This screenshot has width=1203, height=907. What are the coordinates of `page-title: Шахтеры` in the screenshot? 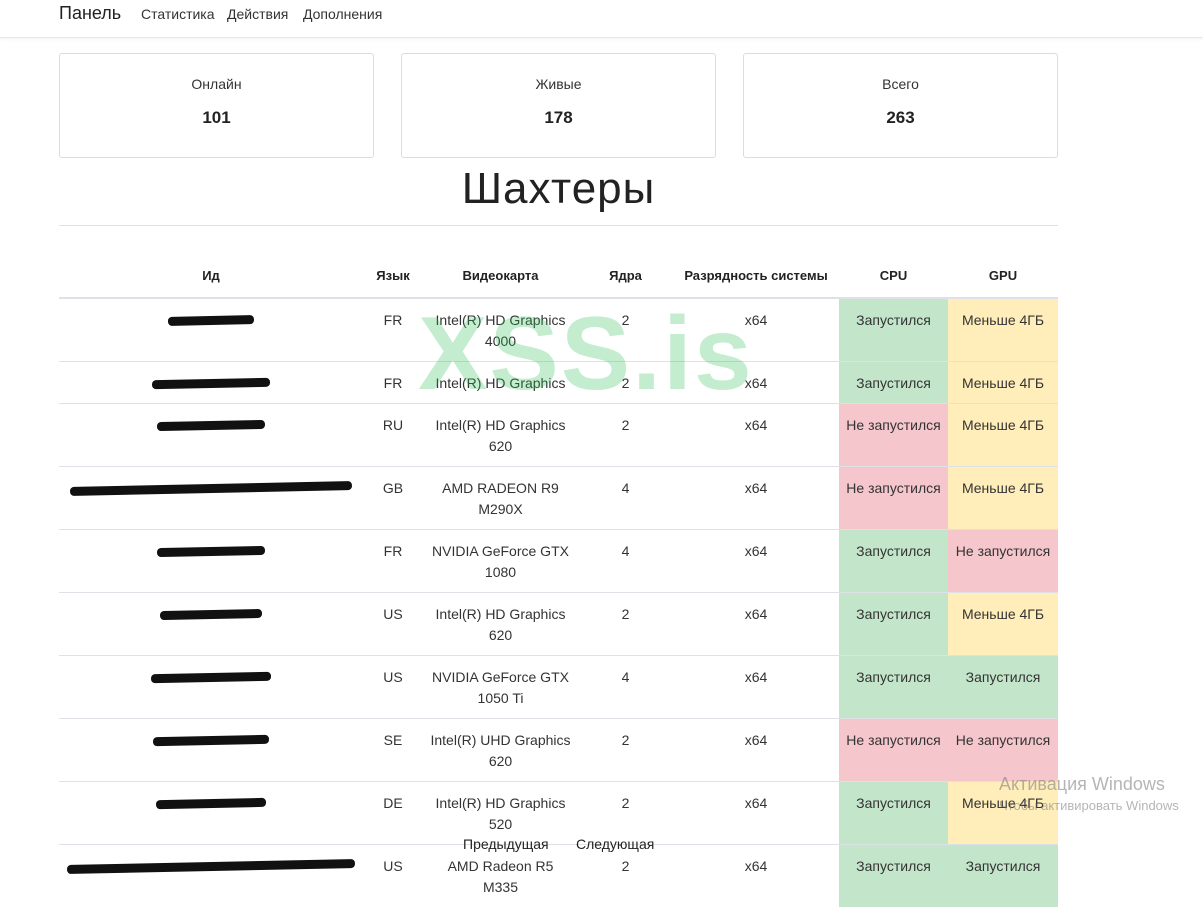 It's located at (558, 189).